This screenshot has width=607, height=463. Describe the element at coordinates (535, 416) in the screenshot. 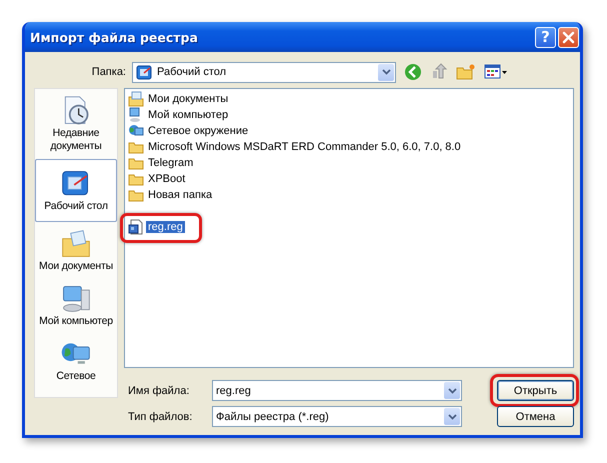

I see `cancel-button: Отмена` at that location.